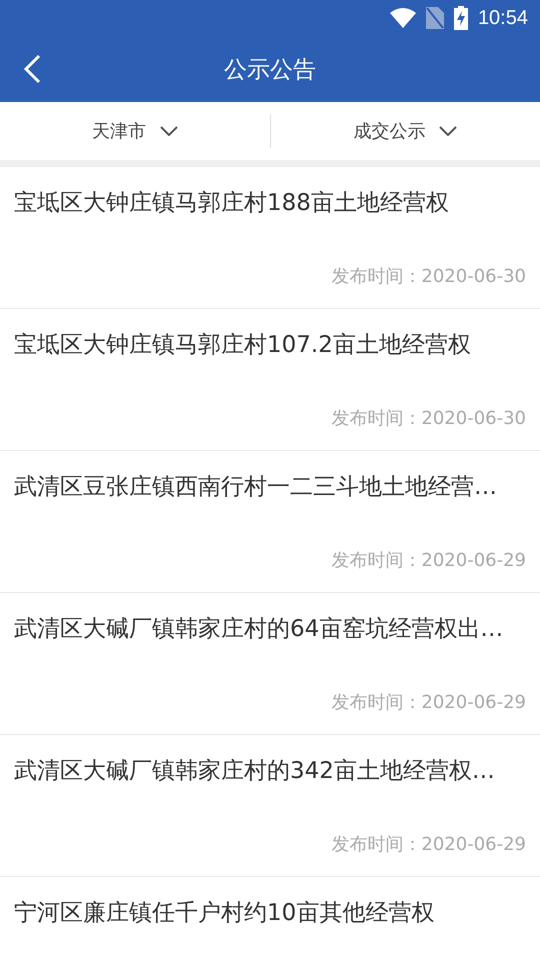 The height and width of the screenshot is (960, 540). I want to click on page-title: 公示公告, so click(270, 70).